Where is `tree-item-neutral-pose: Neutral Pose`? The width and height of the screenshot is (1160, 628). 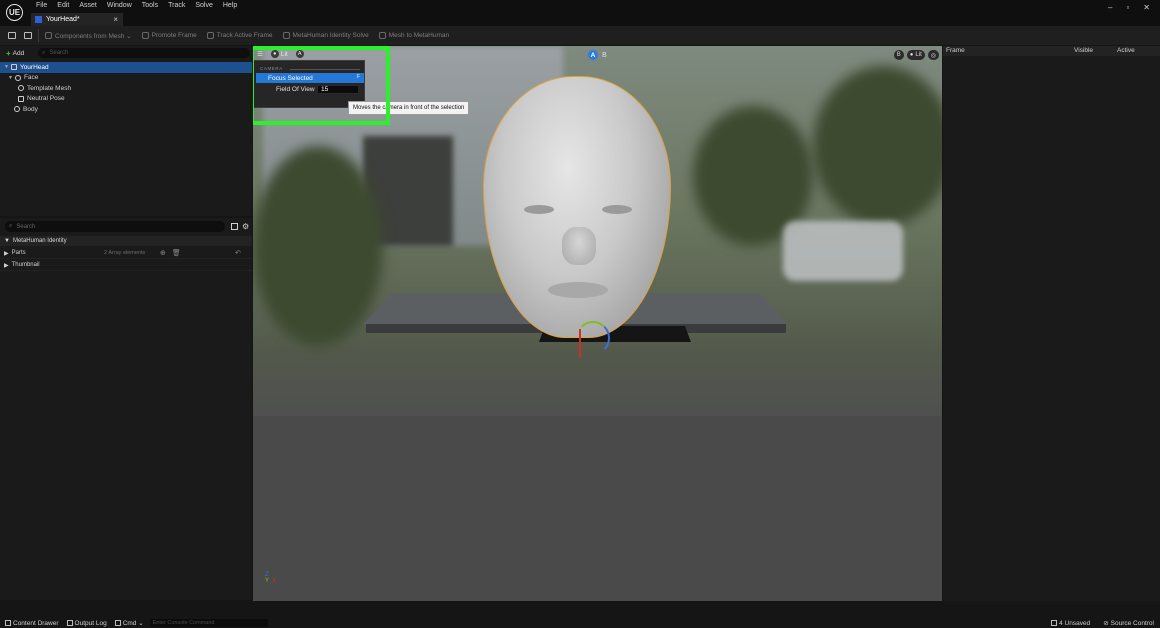 tree-item-neutral-pose: Neutral Pose is located at coordinates (126, 99).